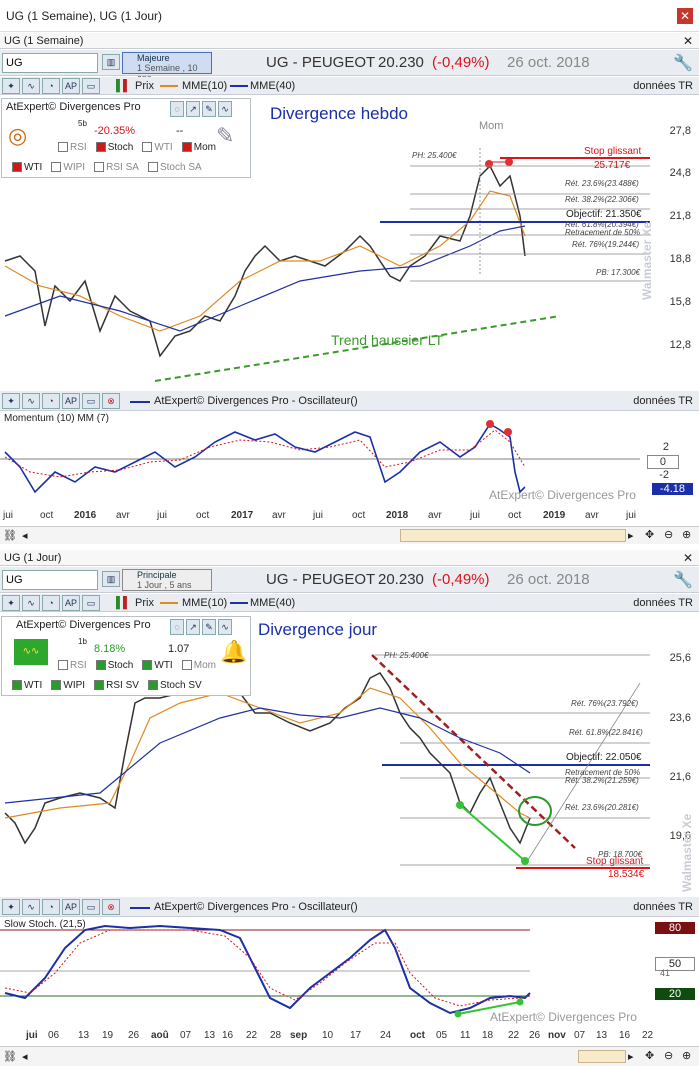 The height and width of the screenshot is (1066, 699). What do you see at coordinates (664, 475) in the screenshot?
I see `osc-tick: -2` at bounding box center [664, 475].